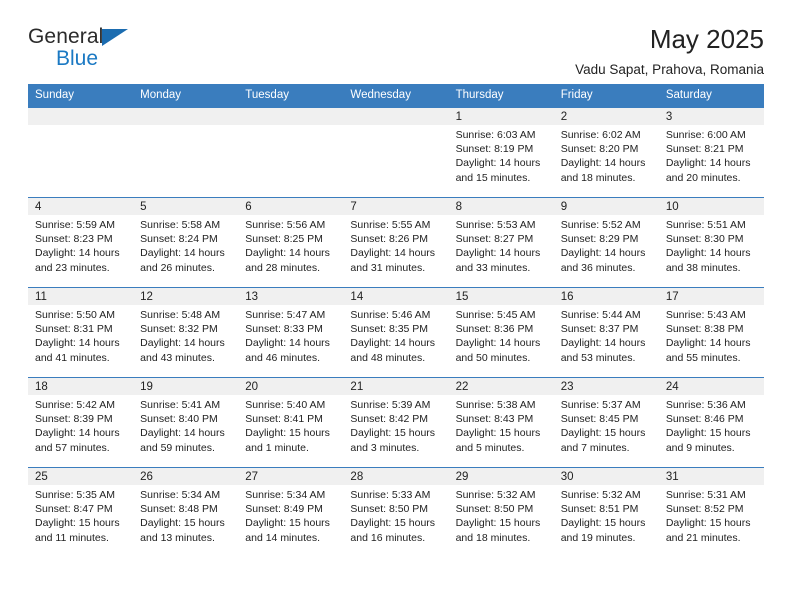  What do you see at coordinates (180, 315) in the screenshot?
I see `sunrise-text: Sunrise: 5:48 AM` at bounding box center [180, 315].